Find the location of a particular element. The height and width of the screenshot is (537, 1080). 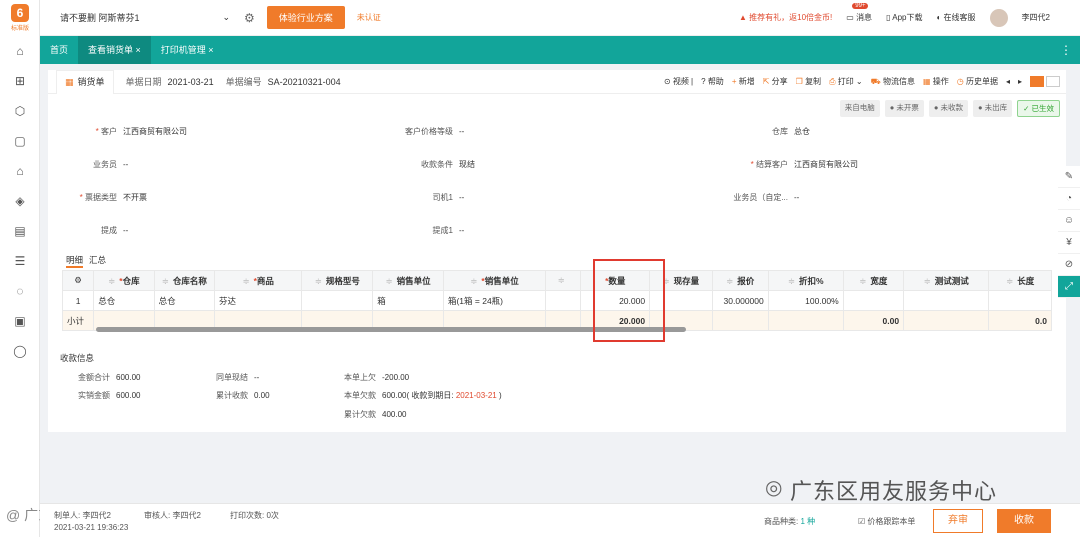

col-product: ≑ *商品 is located at coordinates (258, 280).